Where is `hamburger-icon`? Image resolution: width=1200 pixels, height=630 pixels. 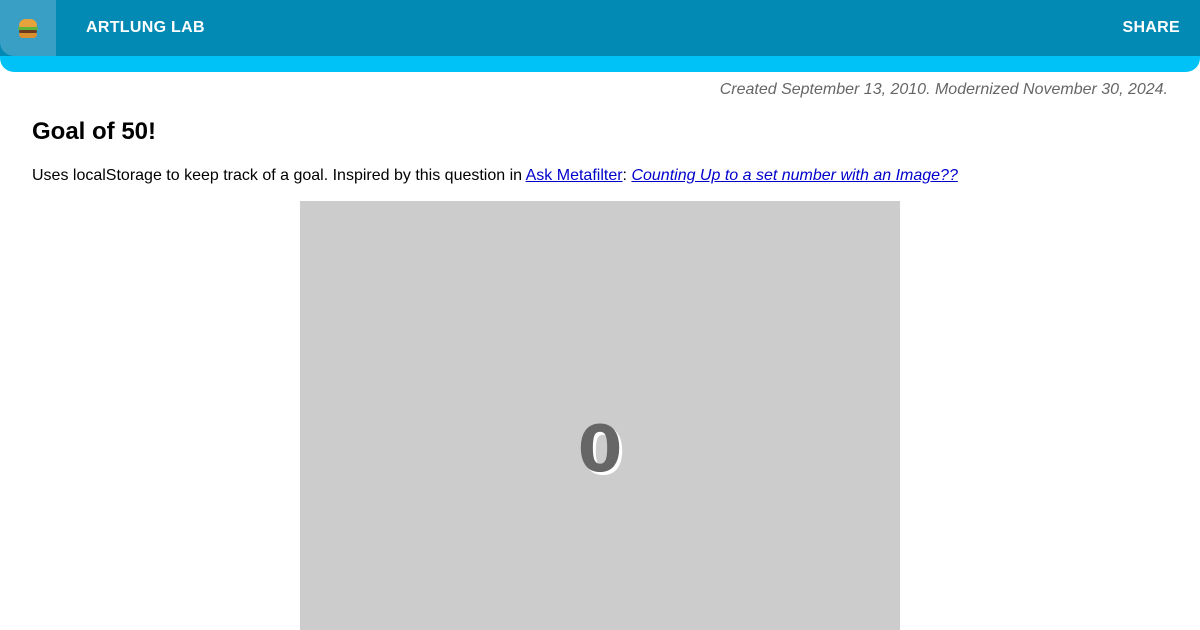
hamburger-icon is located at coordinates (28, 28).